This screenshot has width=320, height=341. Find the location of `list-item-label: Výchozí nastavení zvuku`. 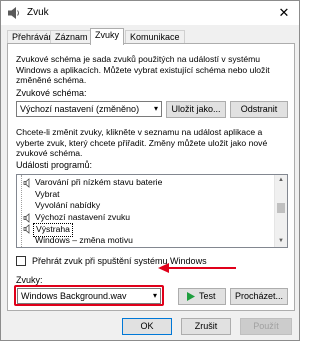

list-item-label: Výchozí nastavení zvuku is located at coordinates (83, 216).